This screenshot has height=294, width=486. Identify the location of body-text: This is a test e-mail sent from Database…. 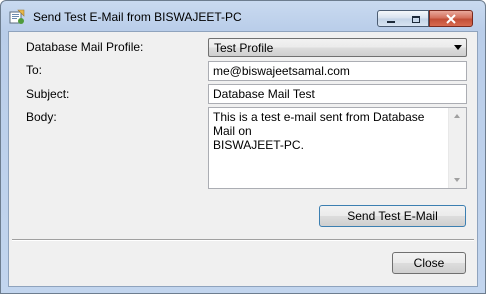
(329, 131).